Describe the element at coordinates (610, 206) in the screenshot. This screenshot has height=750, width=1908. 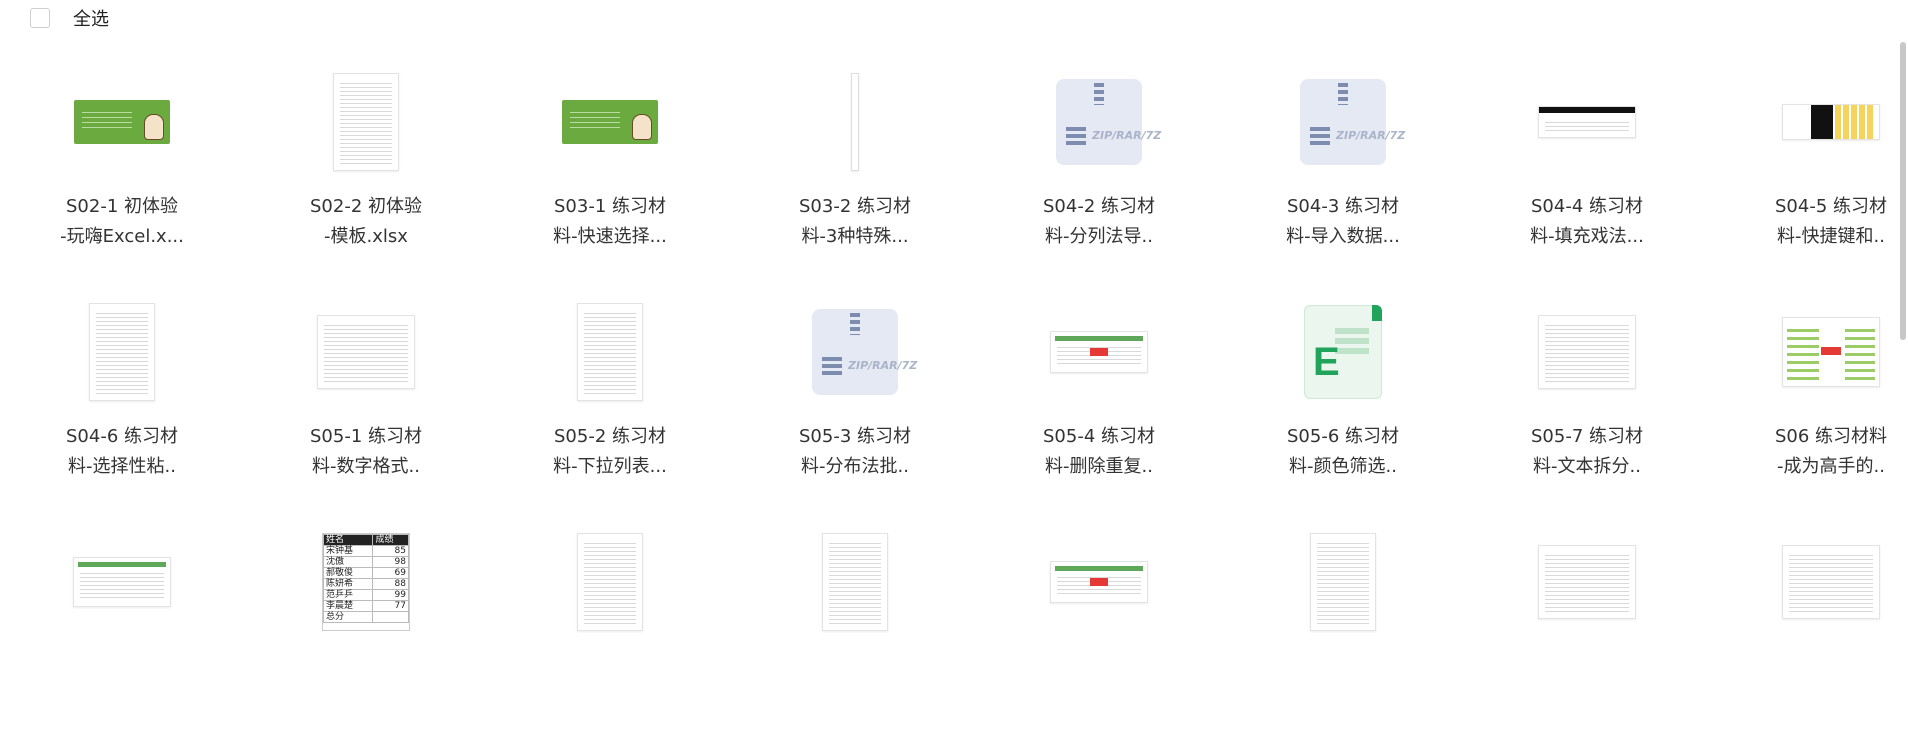
I see `file-name-line1: S03-1 练习材` at that location.